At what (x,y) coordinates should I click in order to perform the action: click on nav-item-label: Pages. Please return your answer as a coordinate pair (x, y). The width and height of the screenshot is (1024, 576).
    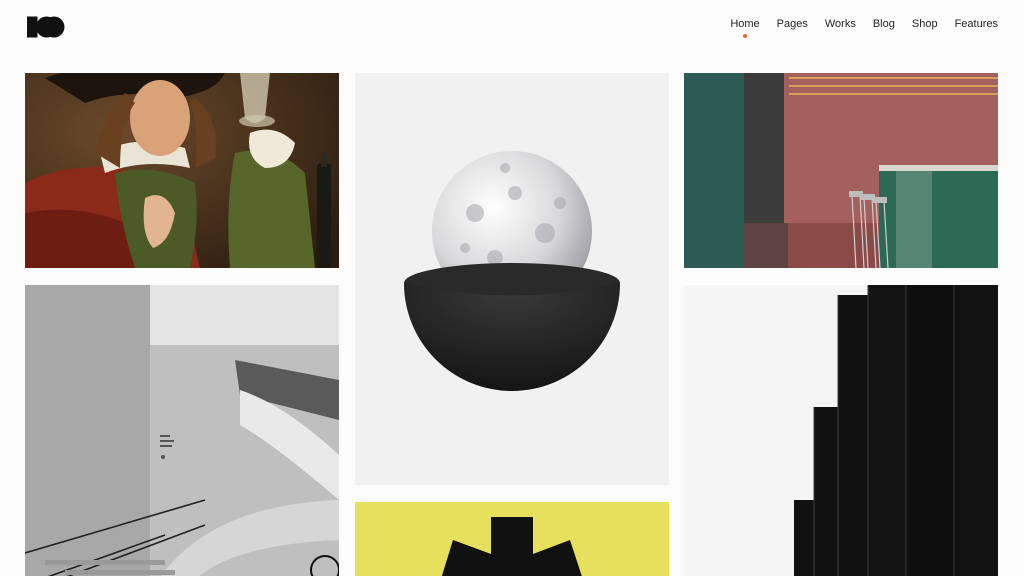
    Looking at the image, I should click on (792, 24).